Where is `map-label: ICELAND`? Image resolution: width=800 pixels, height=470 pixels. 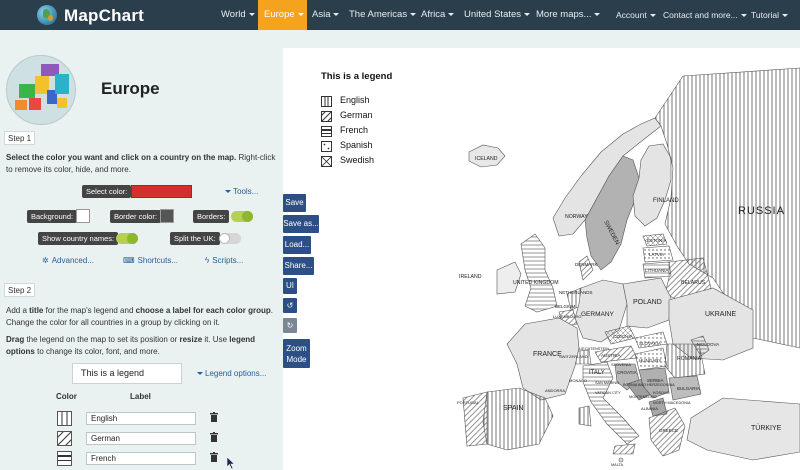
map-label: ICELAND is located at coordinates (486, 159).